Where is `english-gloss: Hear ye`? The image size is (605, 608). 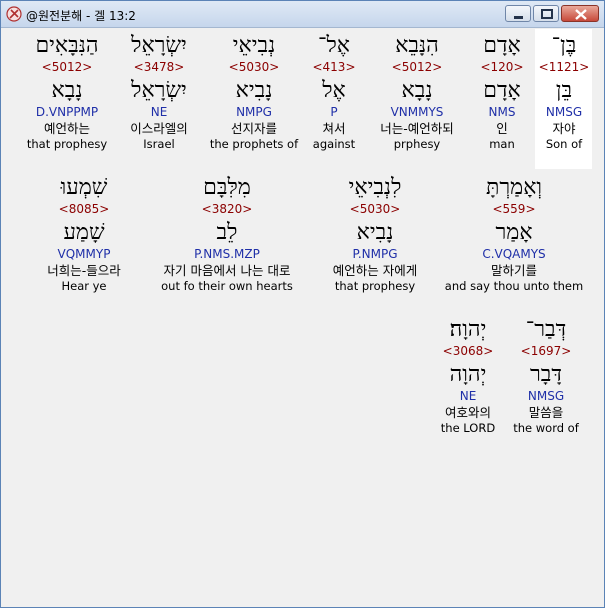 english-gloss: Hear ye is located at coordinates (84, 286).